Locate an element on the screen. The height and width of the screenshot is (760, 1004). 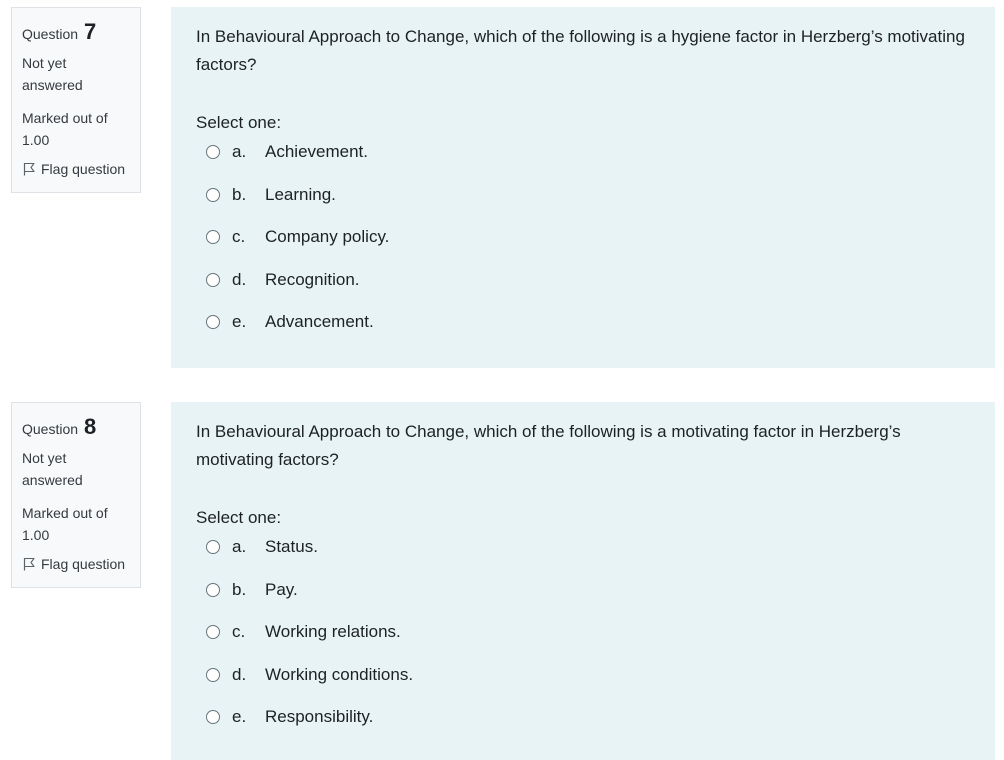
answer-option-c: c. Company policy. is located at coordinates (588, 244).